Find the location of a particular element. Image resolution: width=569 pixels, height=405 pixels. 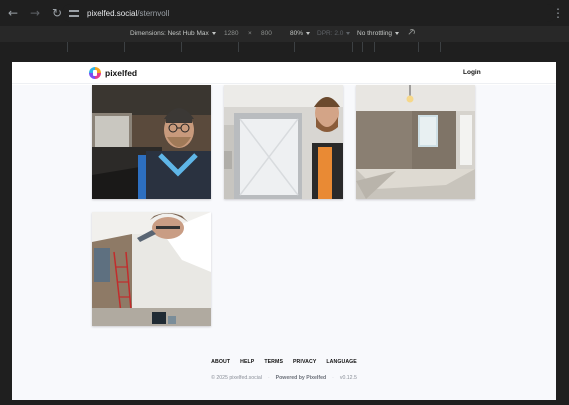

viewport-ruler is located at coordinates (284, 47).